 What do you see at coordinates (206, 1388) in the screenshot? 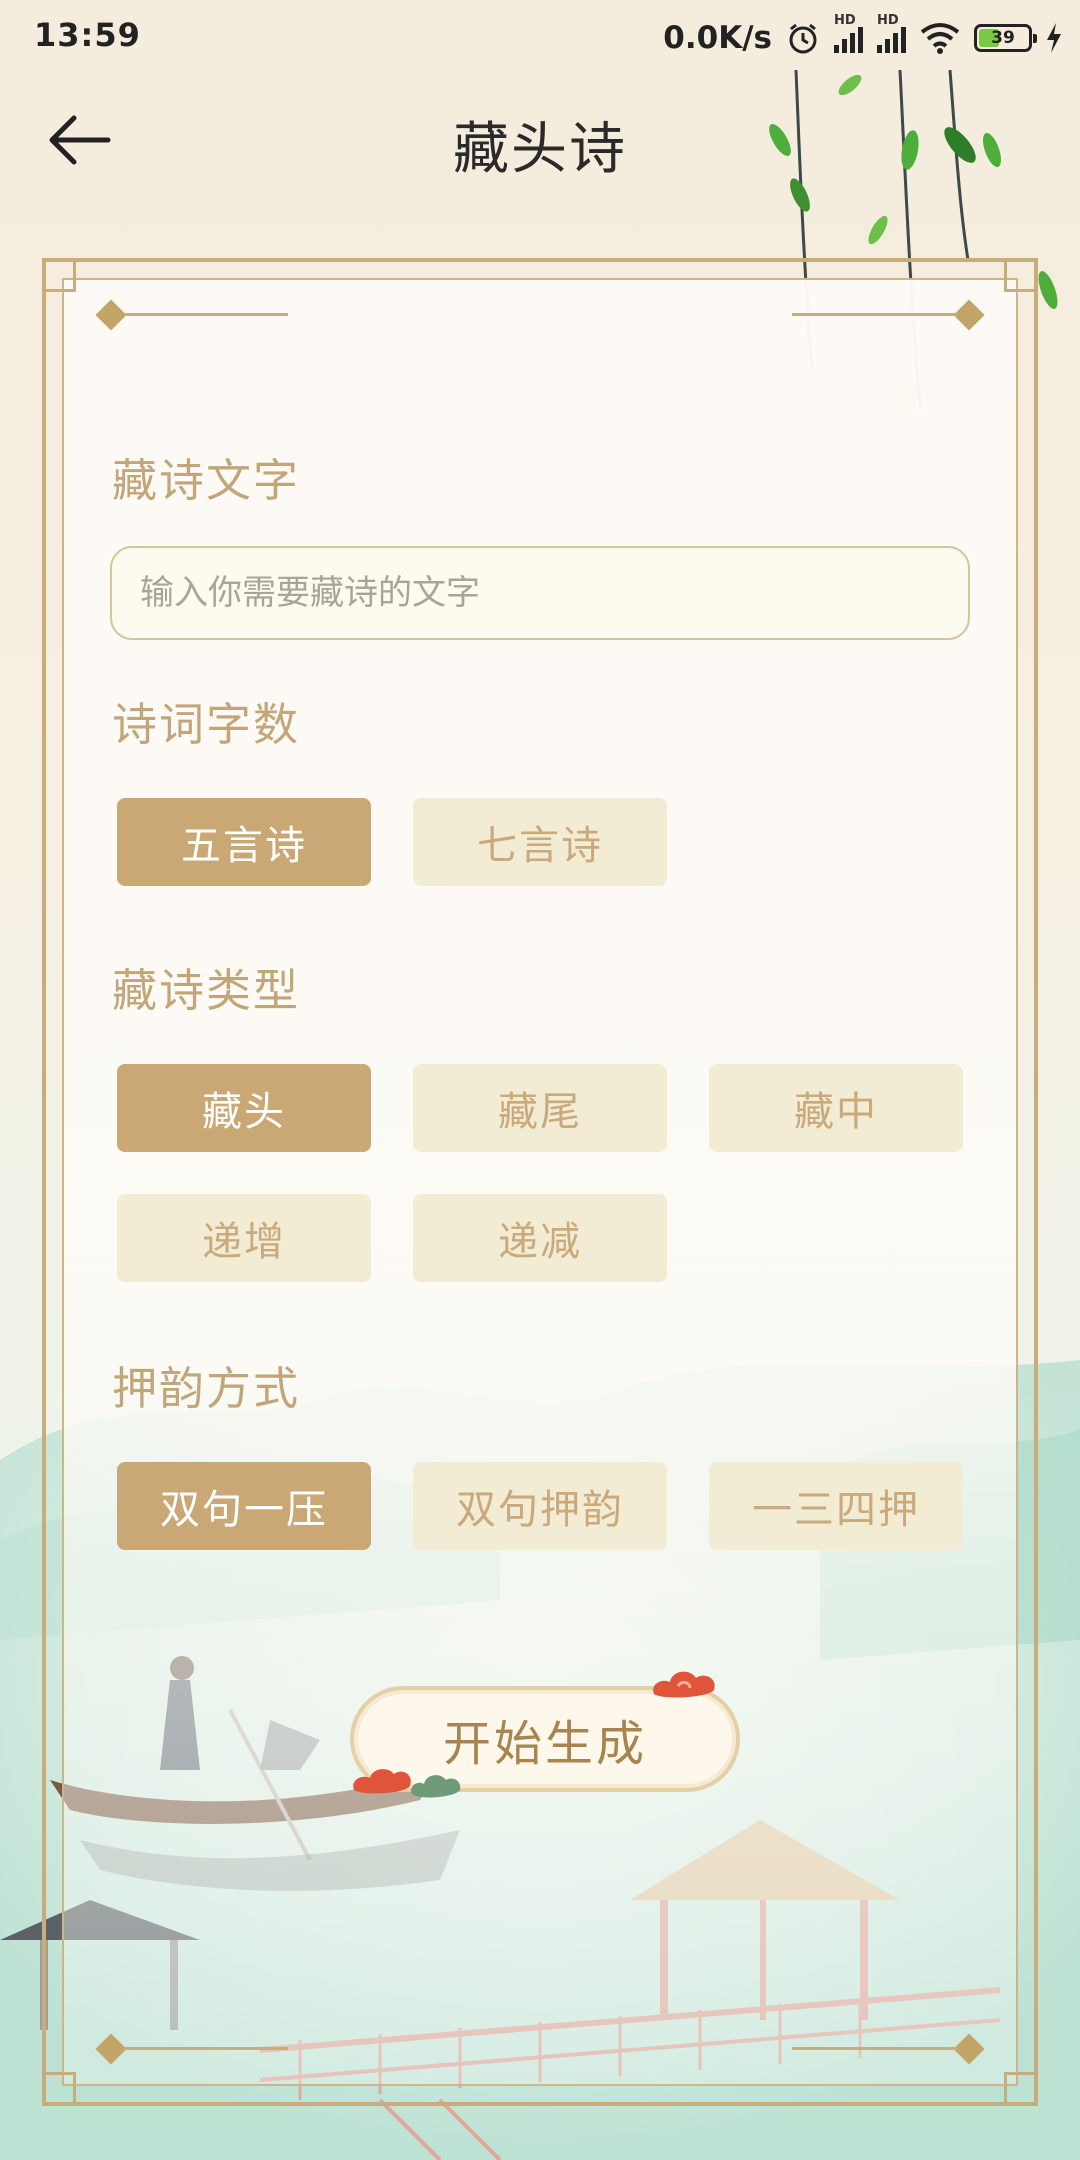
I see `rhyme-label: 押韵方式` at bounding box center [206, 1388].